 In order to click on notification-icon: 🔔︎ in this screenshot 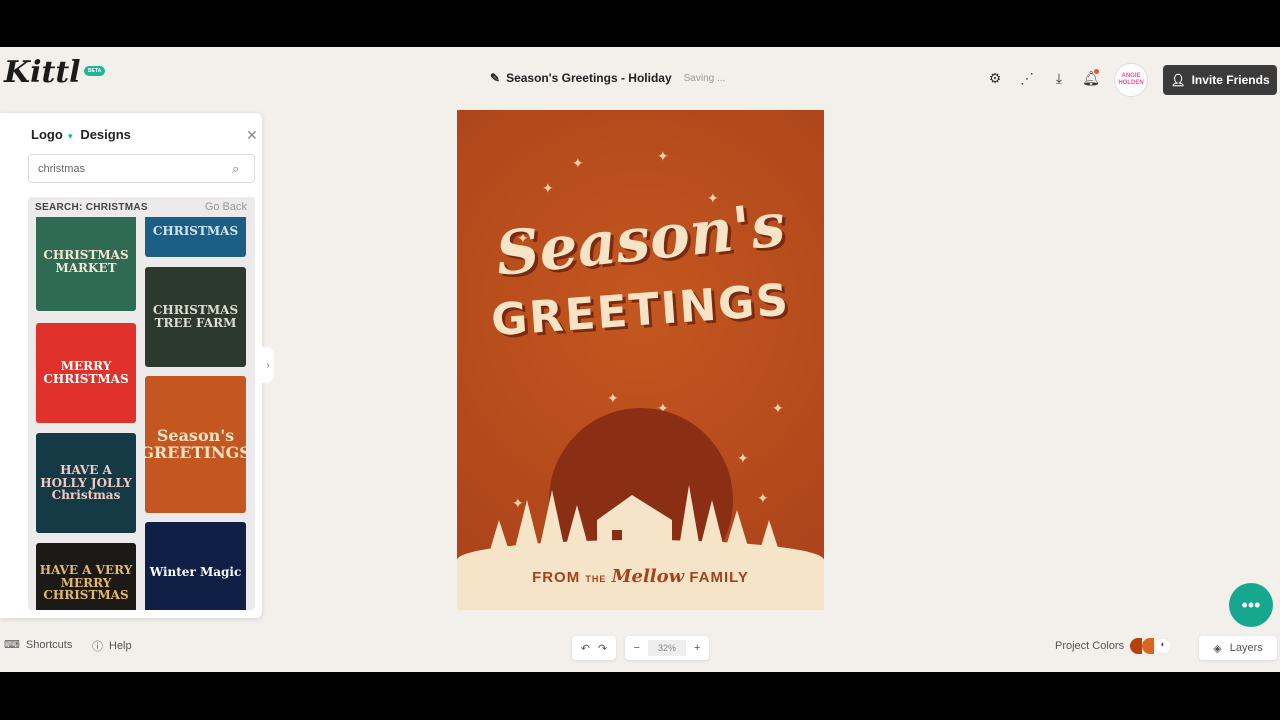, I will do `click(1091, 78)`.